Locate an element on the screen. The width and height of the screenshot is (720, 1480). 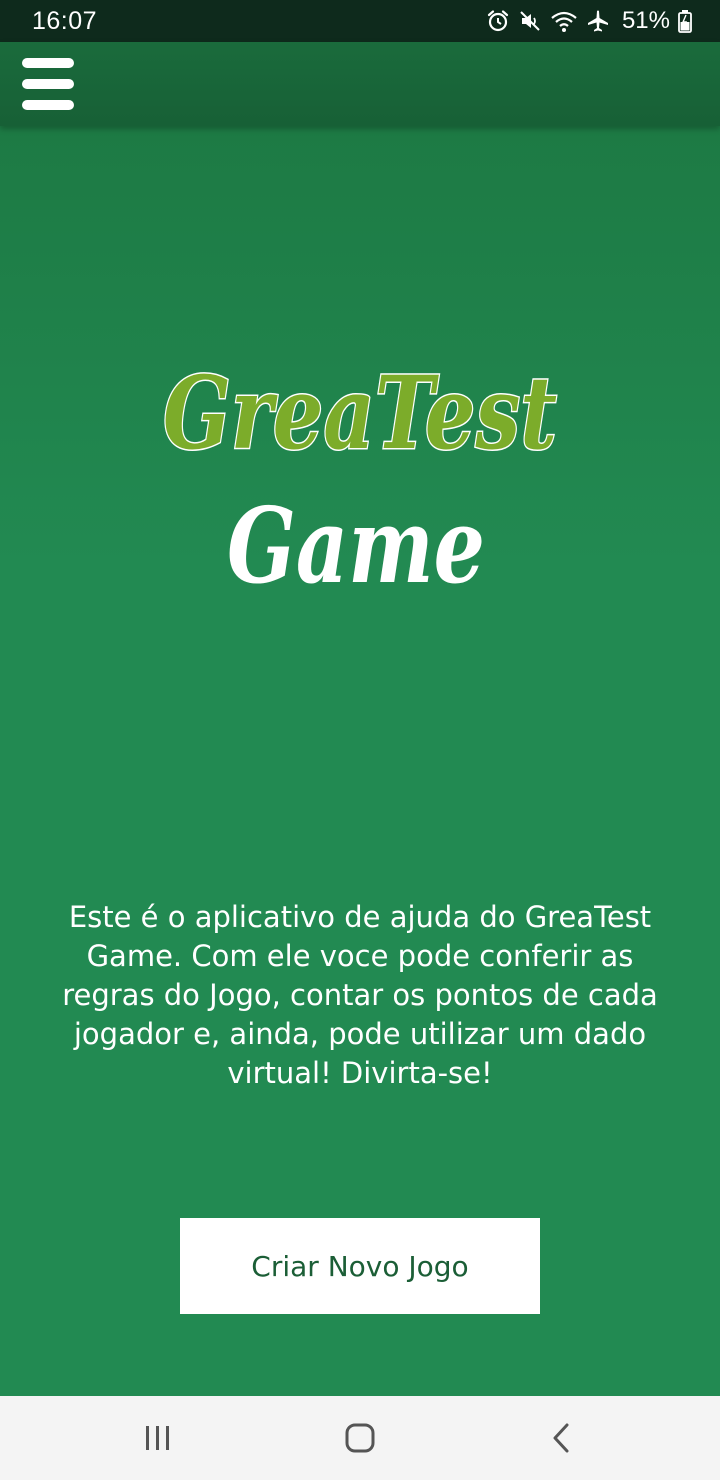
mute-icon is located at coordinates (530, 21).